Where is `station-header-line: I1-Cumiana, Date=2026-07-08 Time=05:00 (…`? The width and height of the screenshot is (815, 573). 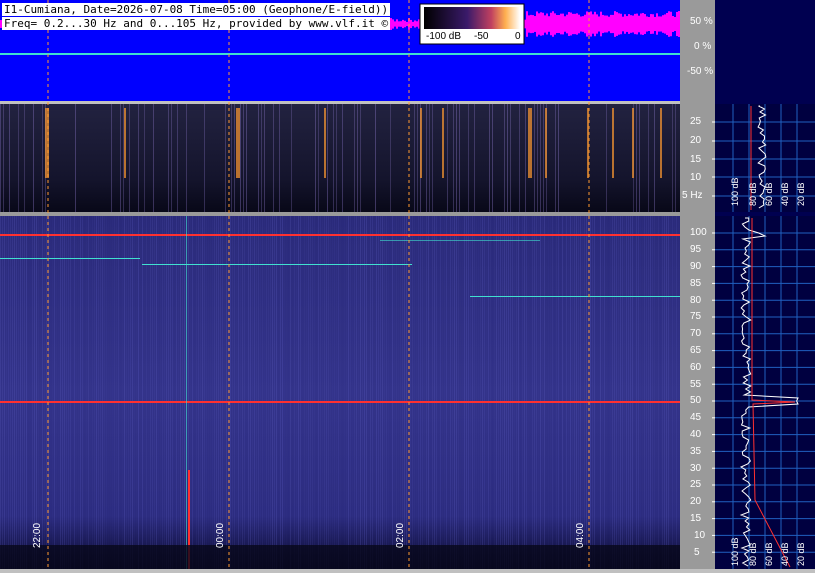
station-header-line: I1-Cumiana, Date=2026-07-08 Time=05:00 (… is located at coordinates (196, 9).